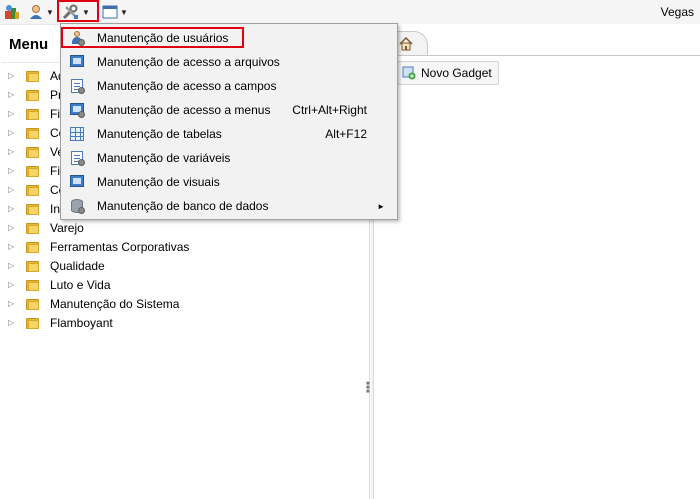 Image resolution: width=700 pixels, height=499 pixels. I want to click on tree-item: ▷ Varejo, so click(180, 227).